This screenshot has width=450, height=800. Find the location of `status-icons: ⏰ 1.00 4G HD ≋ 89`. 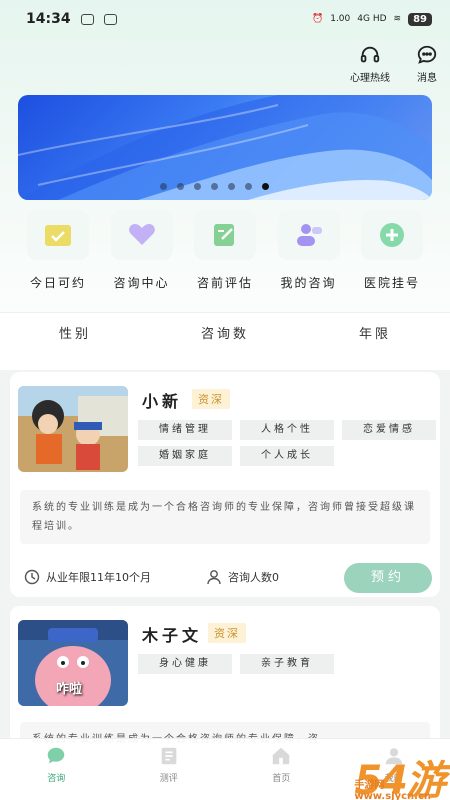

status-icons: ⏰ 1.00 4G HD ≋ 89 is located at coordinates (372, 19).